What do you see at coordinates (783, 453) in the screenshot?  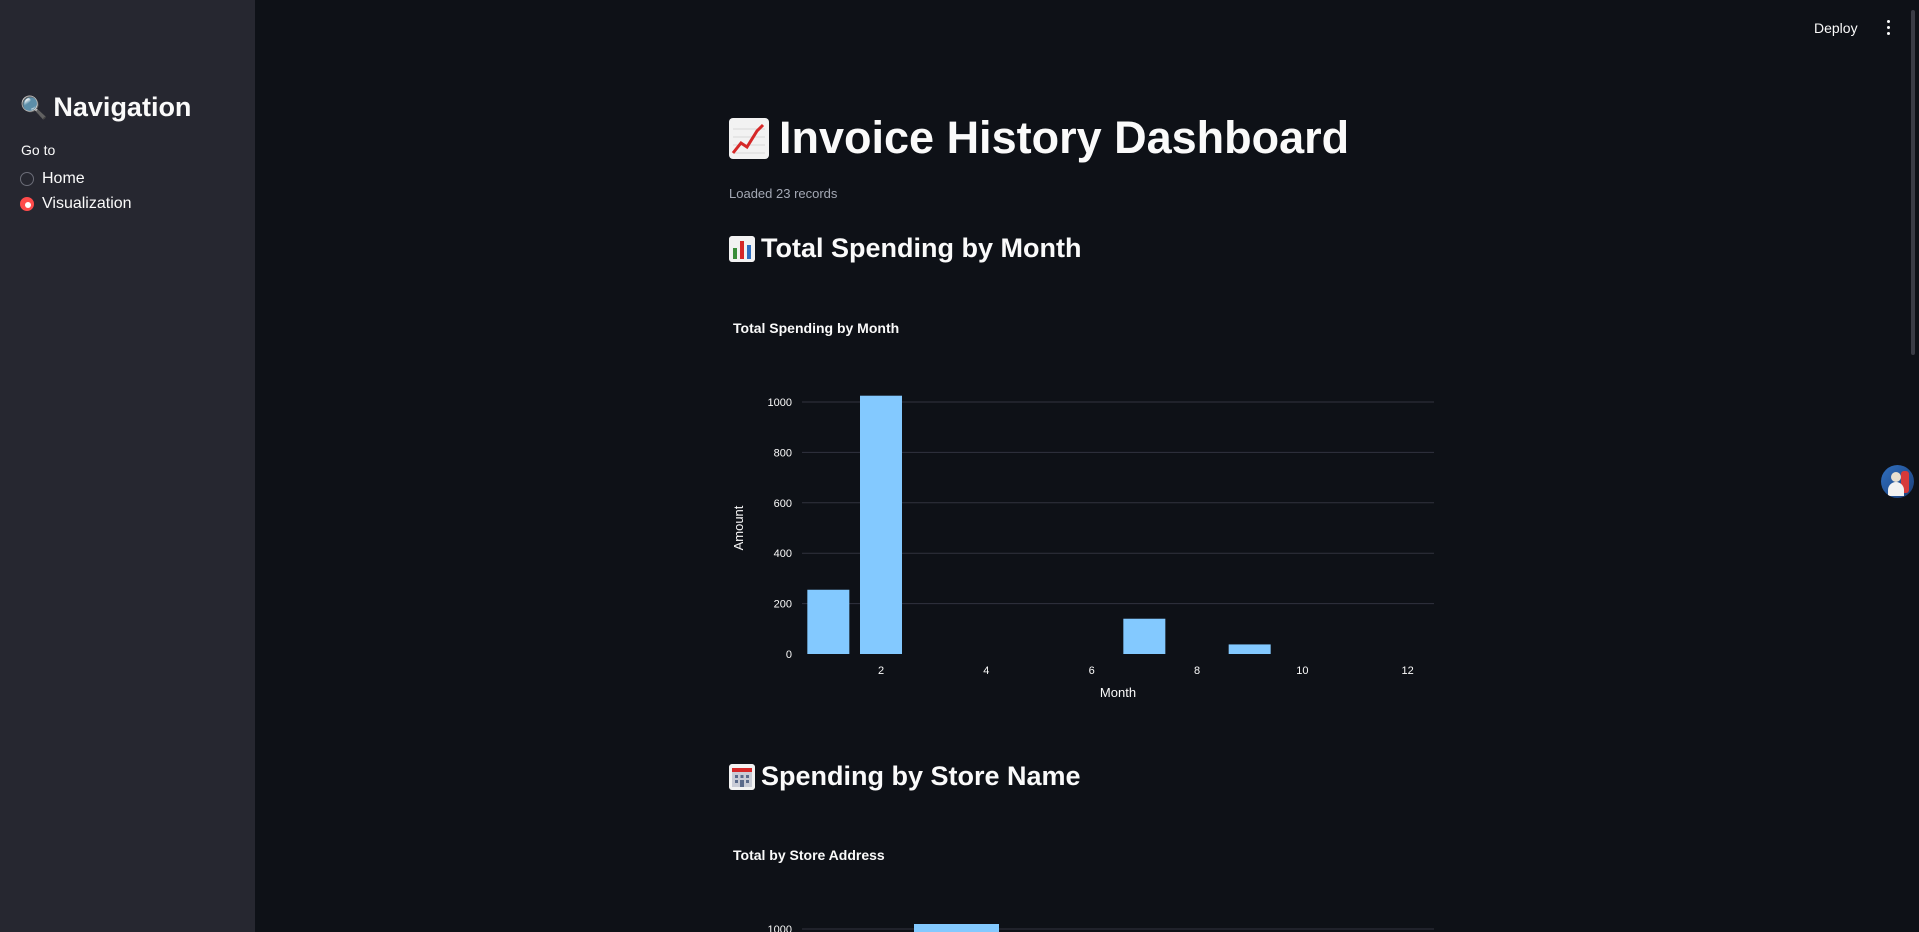 I see `y-tick-label: 800` at bounding box center [783, 453].